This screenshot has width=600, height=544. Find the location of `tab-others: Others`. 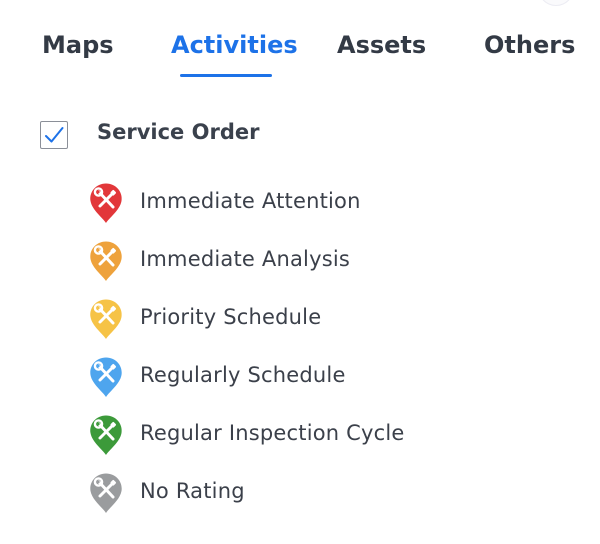

tab-others: Others is located at coordinates (529, 45).